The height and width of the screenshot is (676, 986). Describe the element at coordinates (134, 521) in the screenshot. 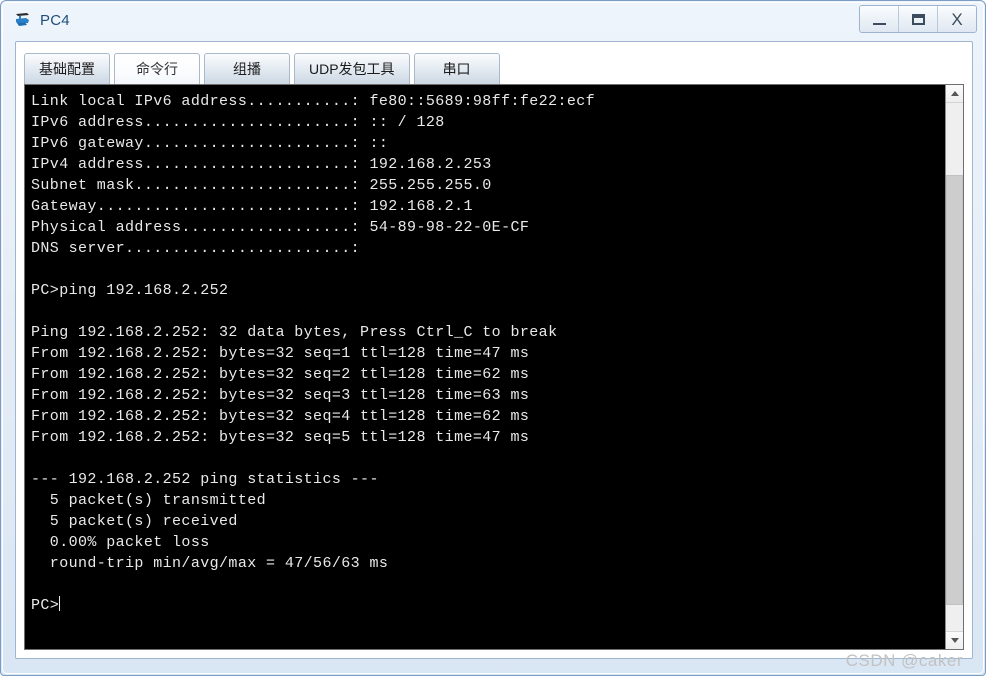

I see `terminal-line: 5 packet(s) received` at that location.